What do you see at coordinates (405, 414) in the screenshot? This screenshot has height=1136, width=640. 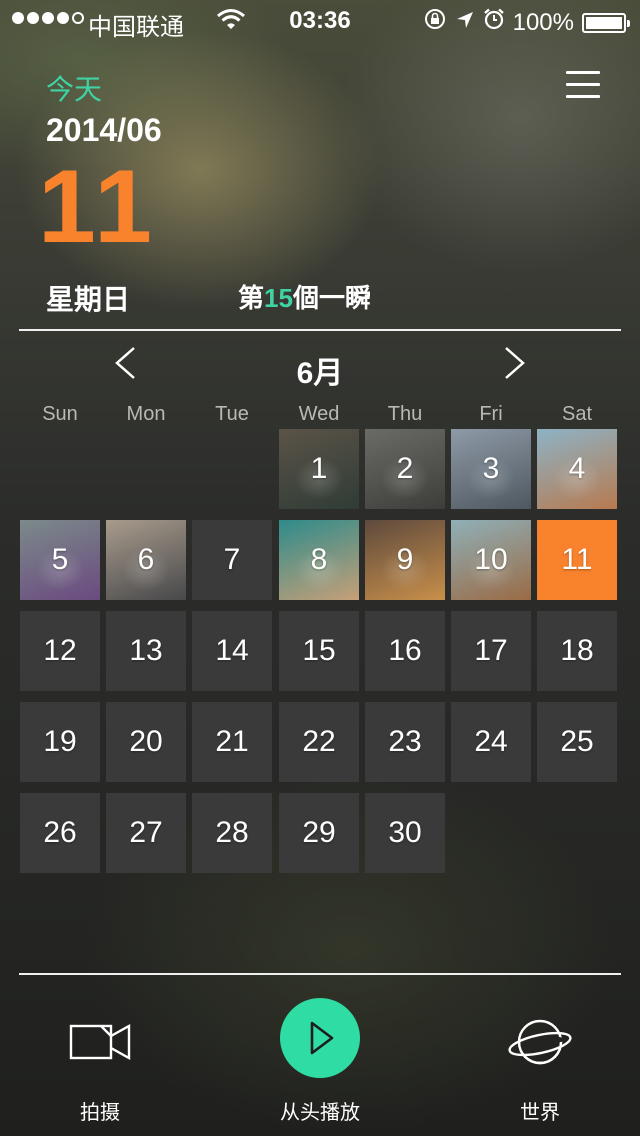 I see `weekday-thu: Thu` at bounding box center [405, 414].